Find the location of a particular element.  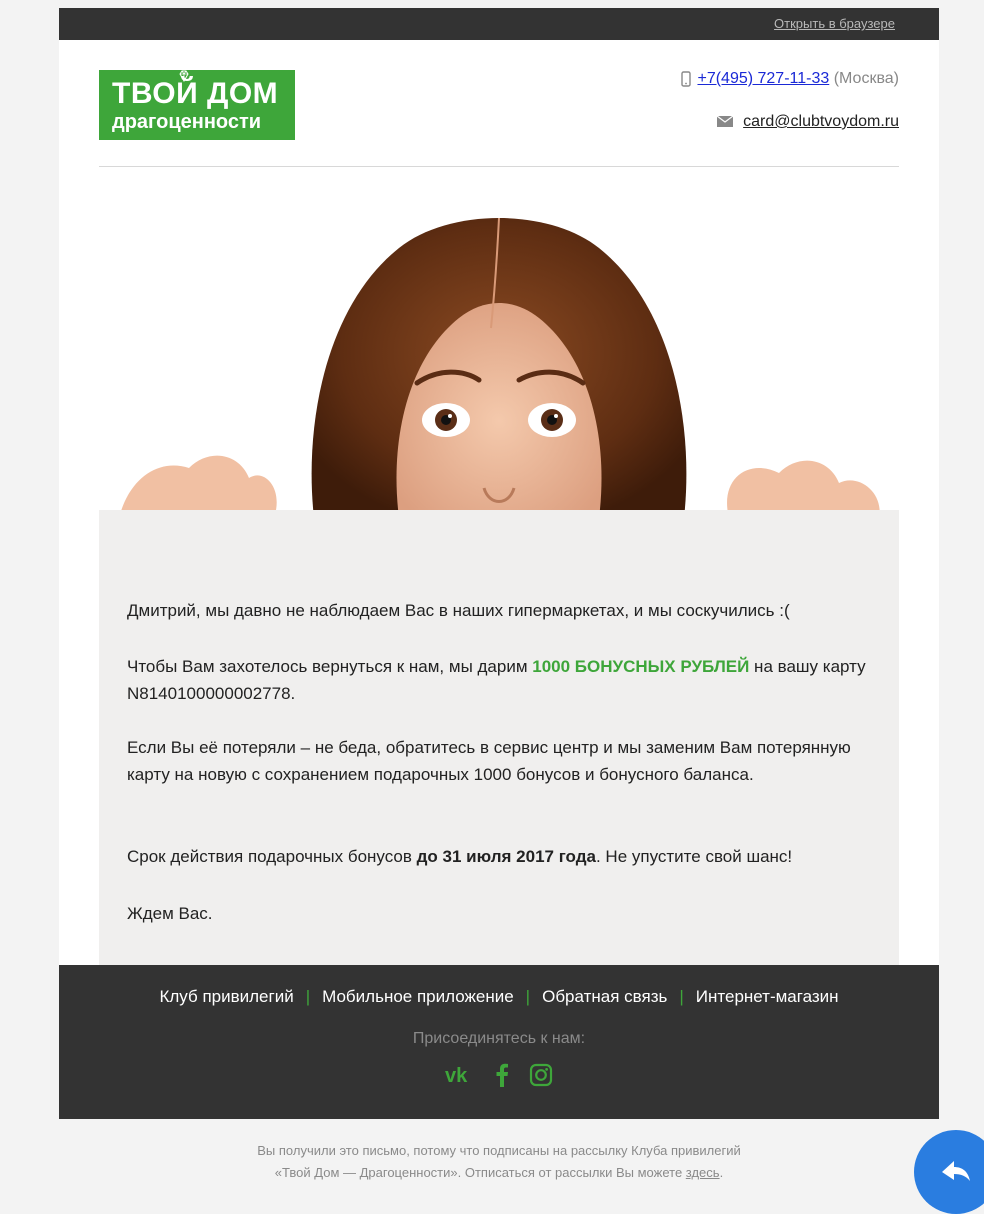

social-links: vk is located at coordinates (499, 1077).